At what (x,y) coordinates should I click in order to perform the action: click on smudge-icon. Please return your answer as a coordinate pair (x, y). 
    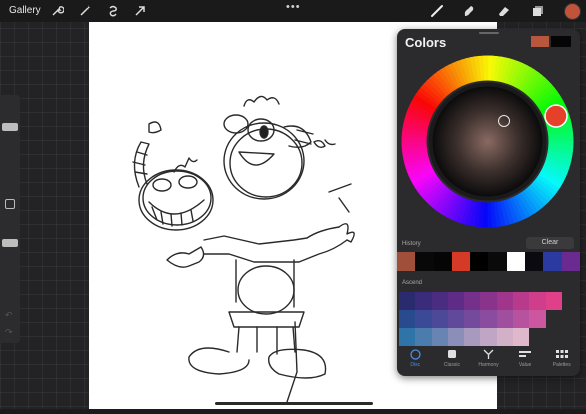
    Looking at the image, I should click on (469, 11).